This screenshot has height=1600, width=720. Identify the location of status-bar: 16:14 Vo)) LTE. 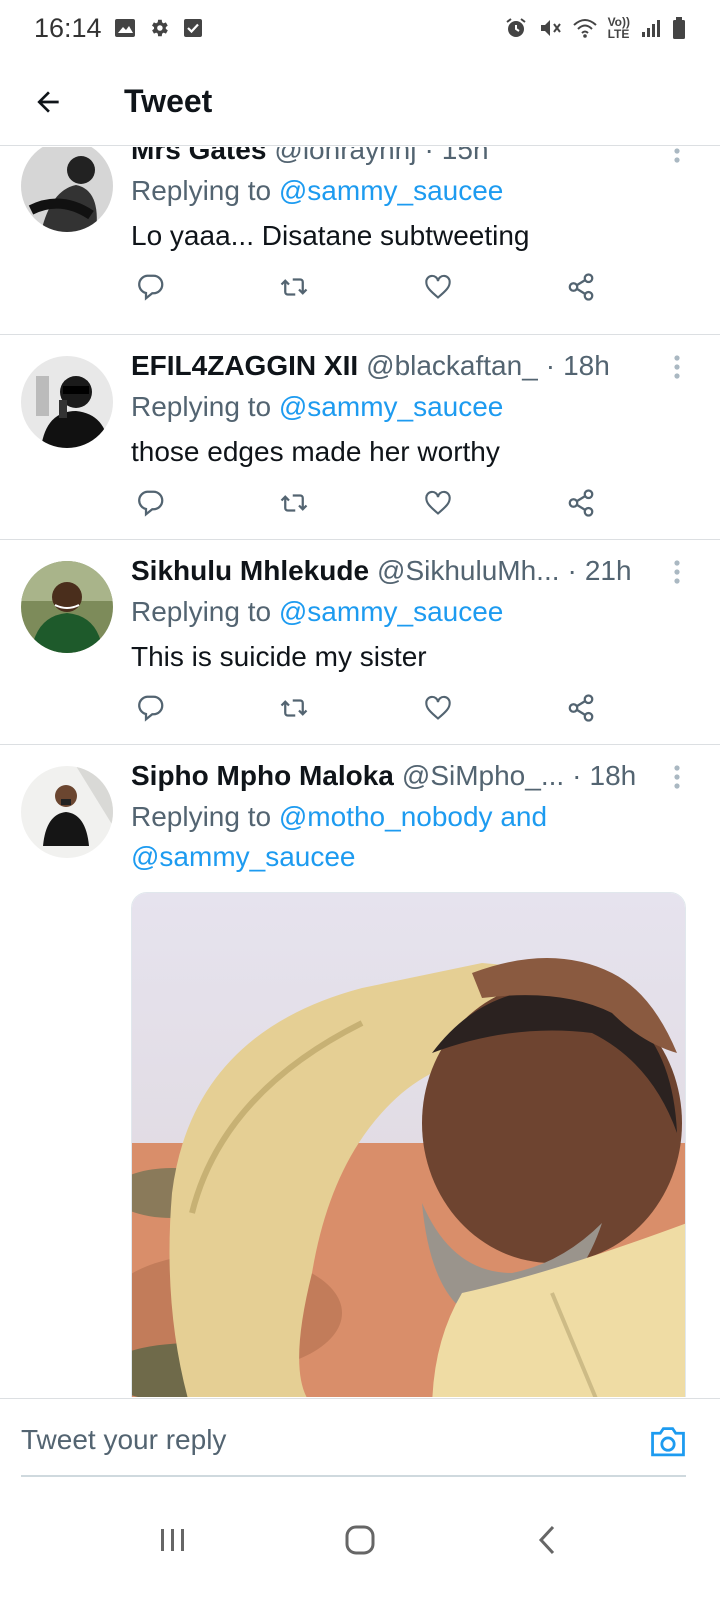
(360, 28).